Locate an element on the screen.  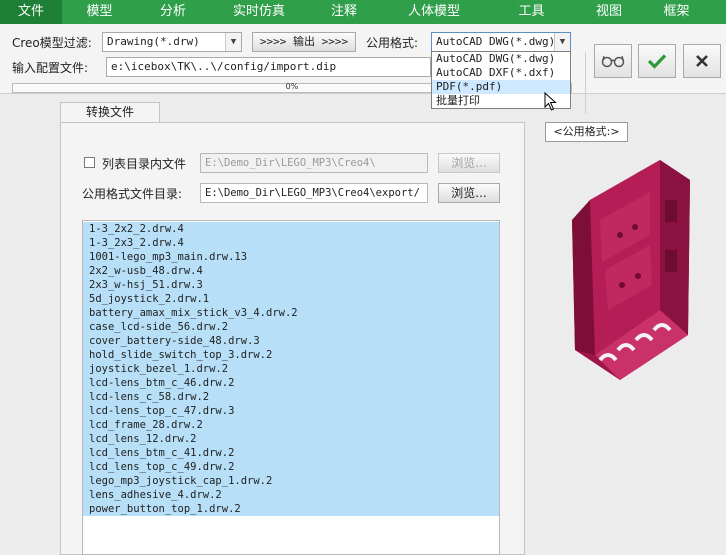
divider is located at coordinates (585, 83).